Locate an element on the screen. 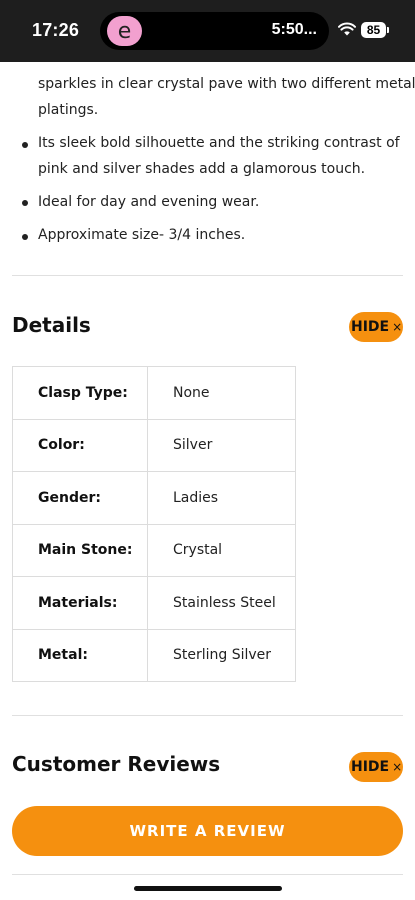 Image resolution: width=415 pixels, height=900 pixels. detail-key: Metal: is located at coordinates (80, 655).